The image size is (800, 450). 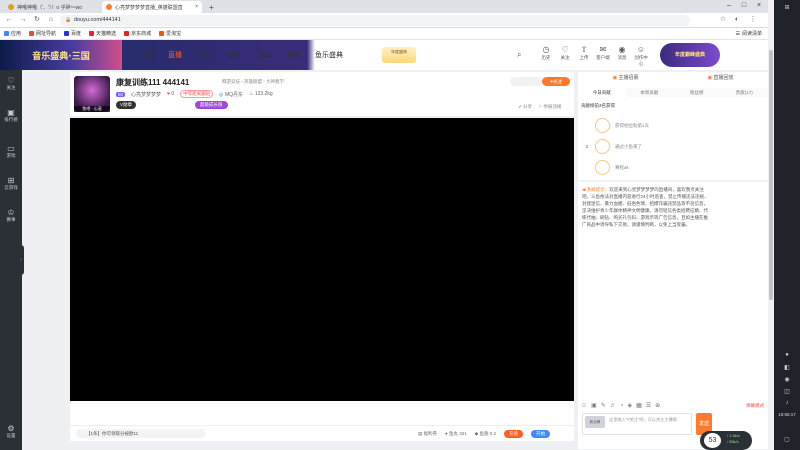 What do you see at coordinates (137, 33) in the screenshot?
I see `bookmark-item: 京东商城` at bounding box center [137, 33].